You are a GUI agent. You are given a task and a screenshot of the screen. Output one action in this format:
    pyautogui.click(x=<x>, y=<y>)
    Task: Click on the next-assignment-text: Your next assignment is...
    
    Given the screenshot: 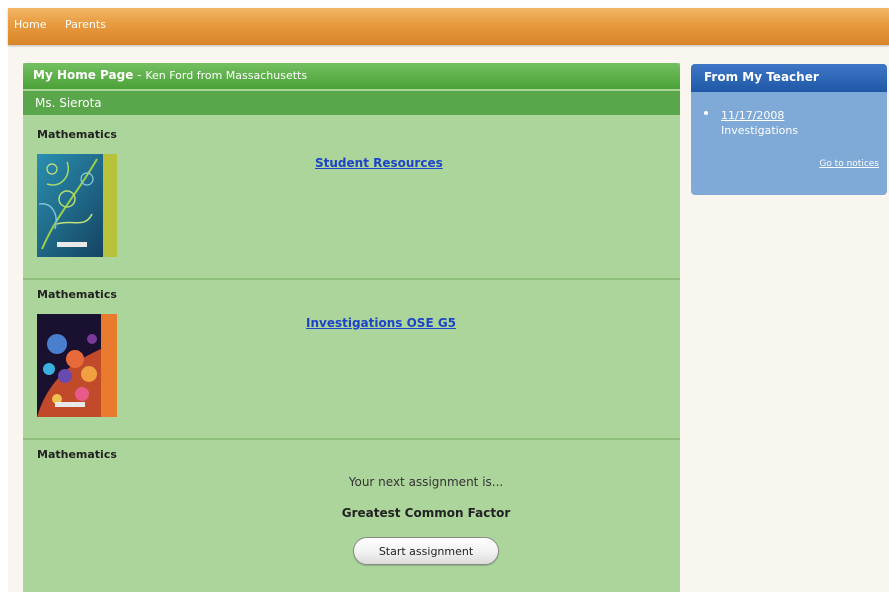 What is the action you would take?
    pyautogui.click(x=426, y=482)
    